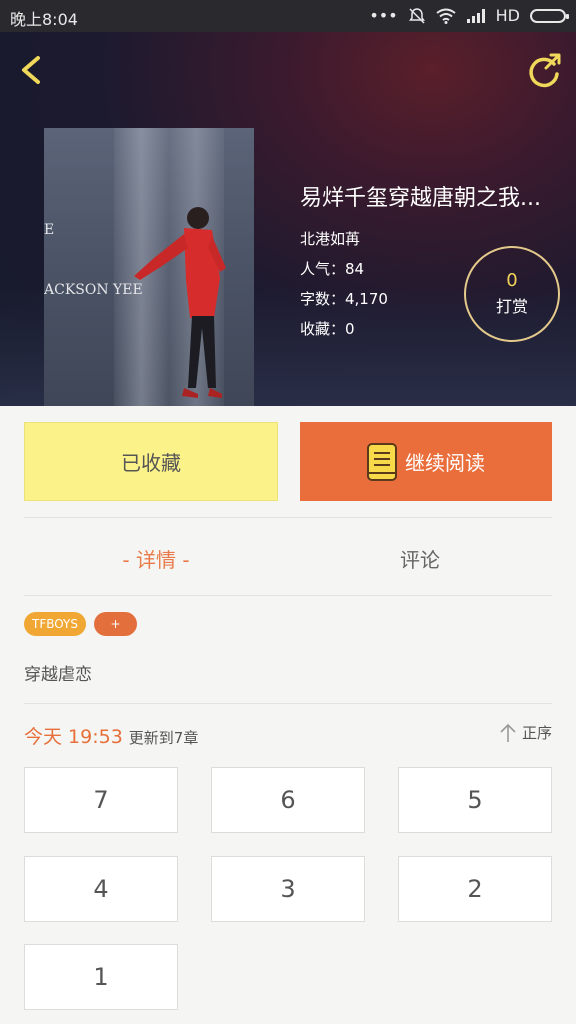  Describe the element at coordinates (32, 70) in the screenshot. I see `back-arrow-icon` at that location.